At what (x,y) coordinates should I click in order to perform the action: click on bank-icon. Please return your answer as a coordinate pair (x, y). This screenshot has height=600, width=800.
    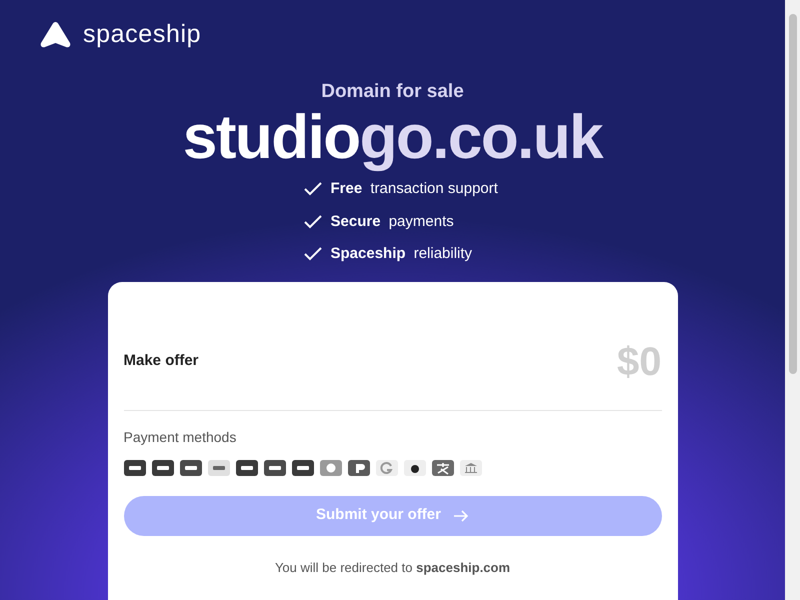
    Looking at the image, I should click on (471, 468).